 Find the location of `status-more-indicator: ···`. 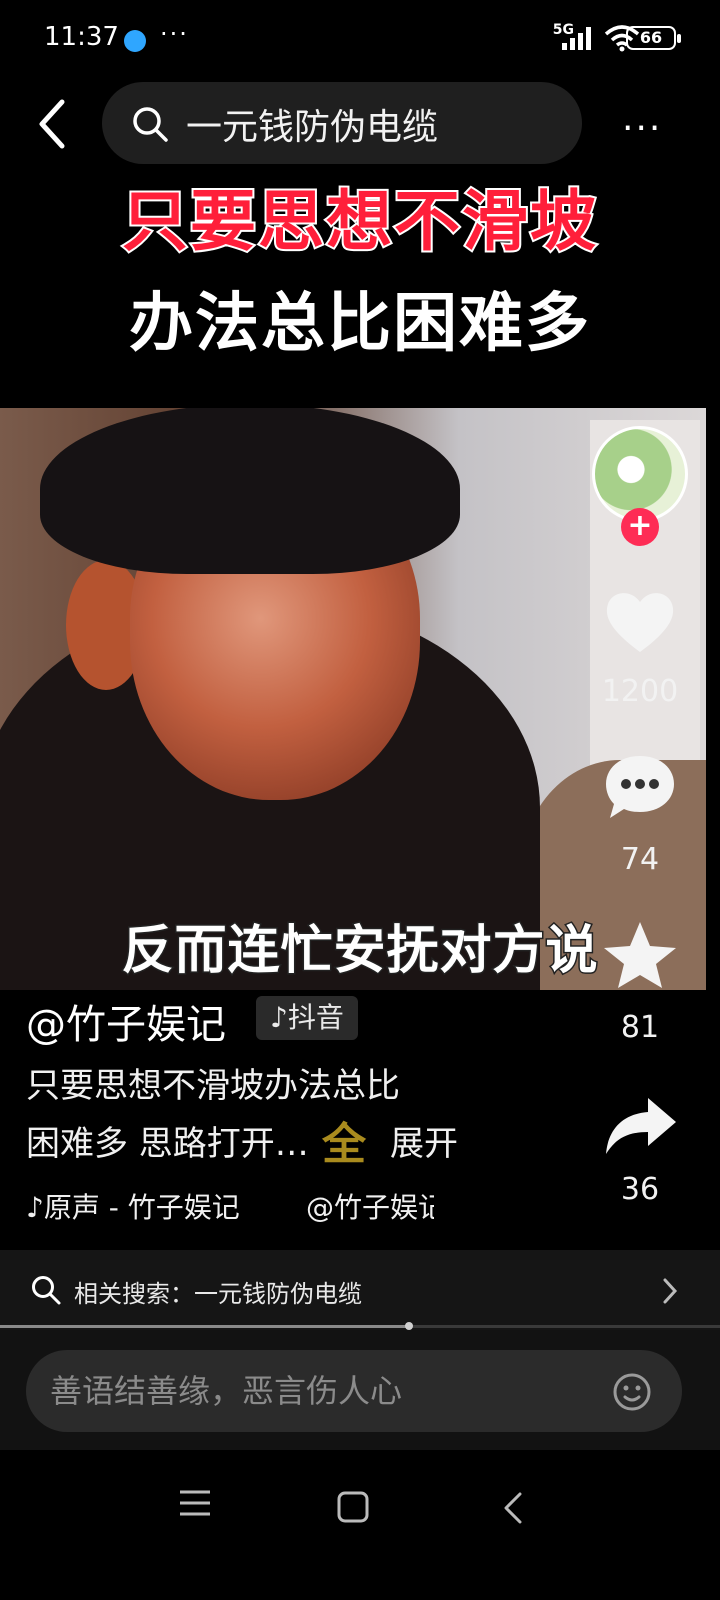

status-more-indicator: ··· is located at coordinates (174, 34).